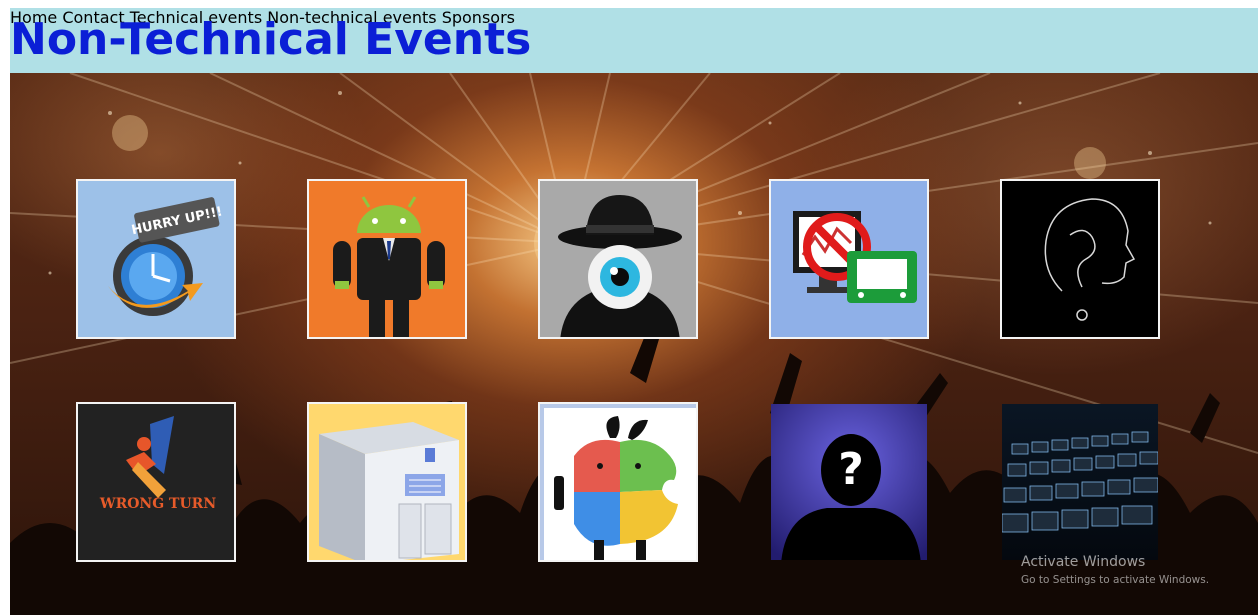 Image resolution: width=1258 pixels, height=615 pixels. I want to click on head-question-icon, so click(1080, 259).